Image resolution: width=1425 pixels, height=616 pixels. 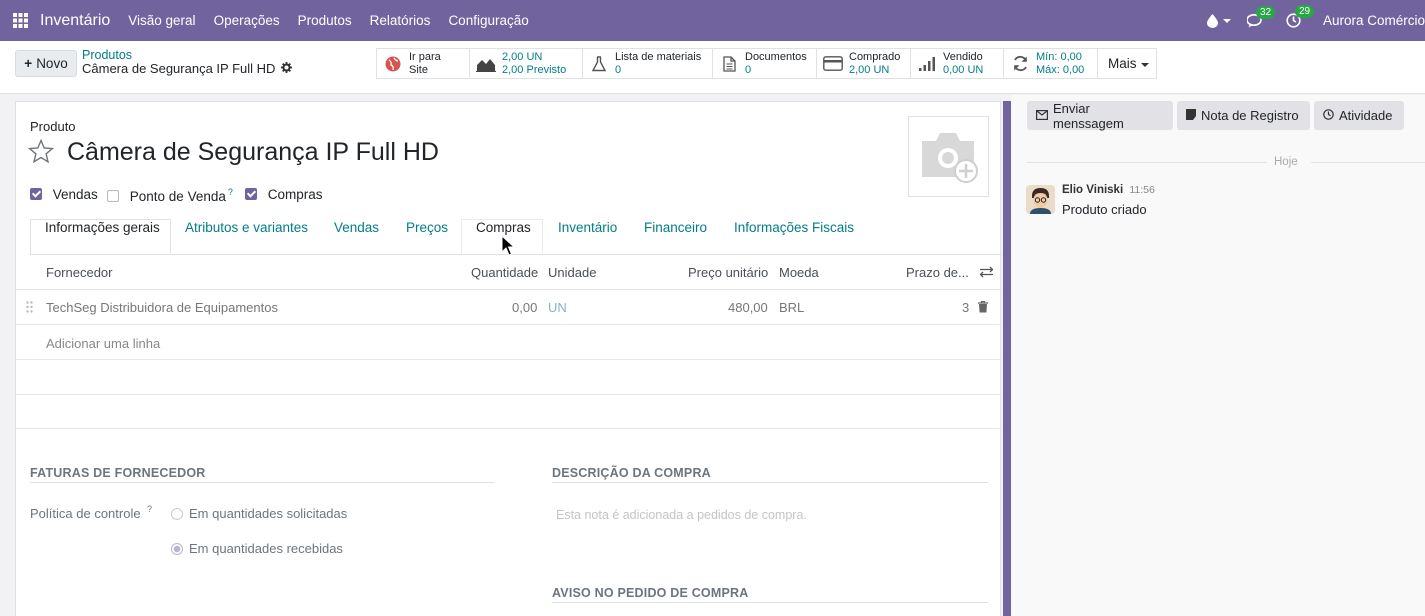 What do you see at coordinates (1328, 115) in the screenshot?
I see `clock-icon` at bounding box center [1328, 115].